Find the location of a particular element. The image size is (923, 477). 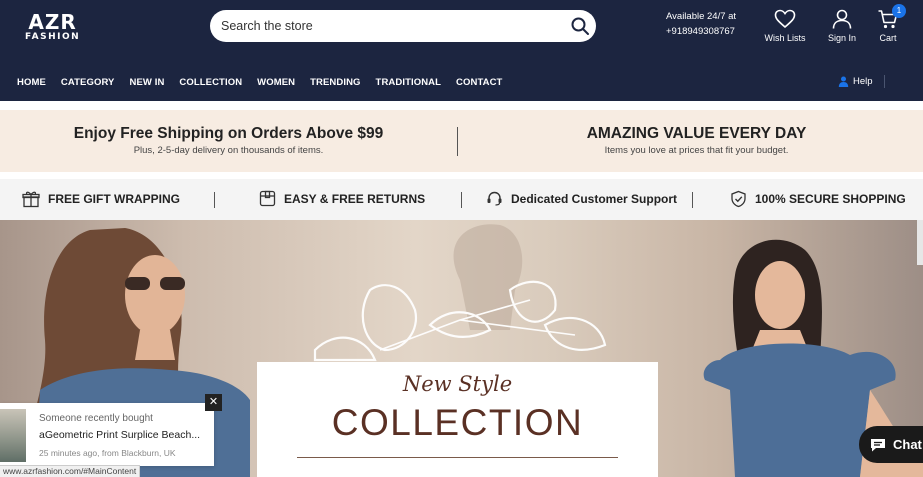

cart-count-badge: 1 is located at coordinates (899, 11).